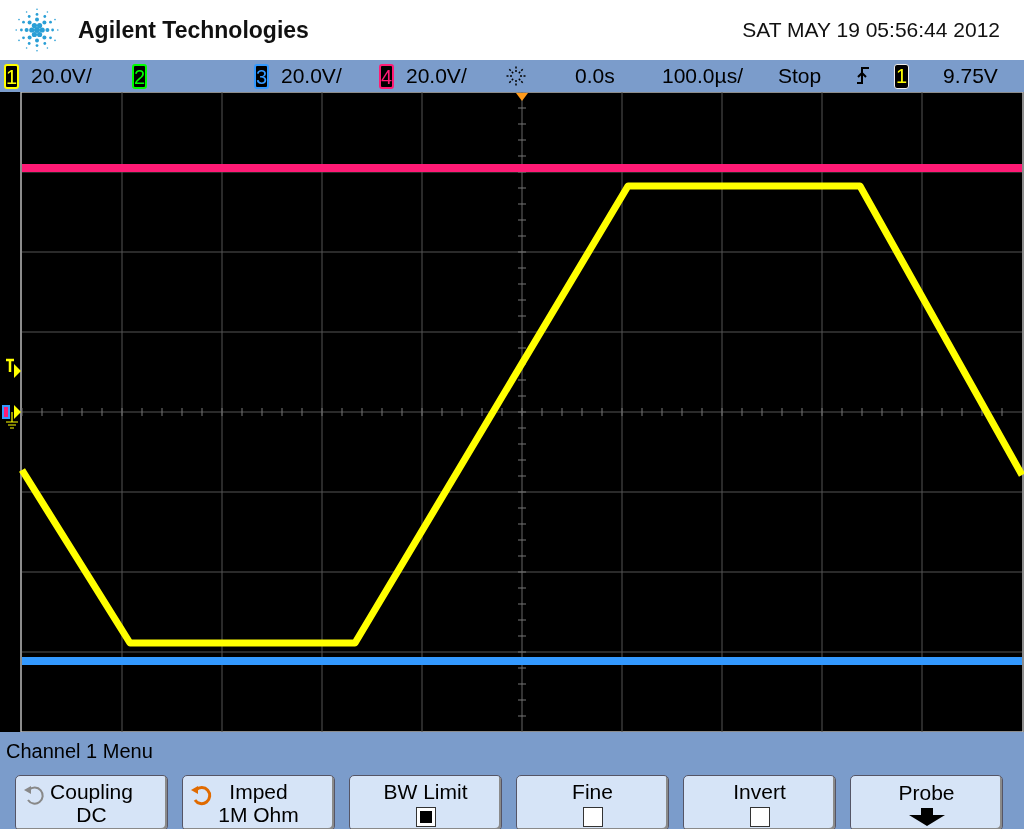 This screenshot has width=1024, height=829. Describe the element at coordinates (425, 802) in the screenshot. I see `softkey-button: BW Limit` at that location.